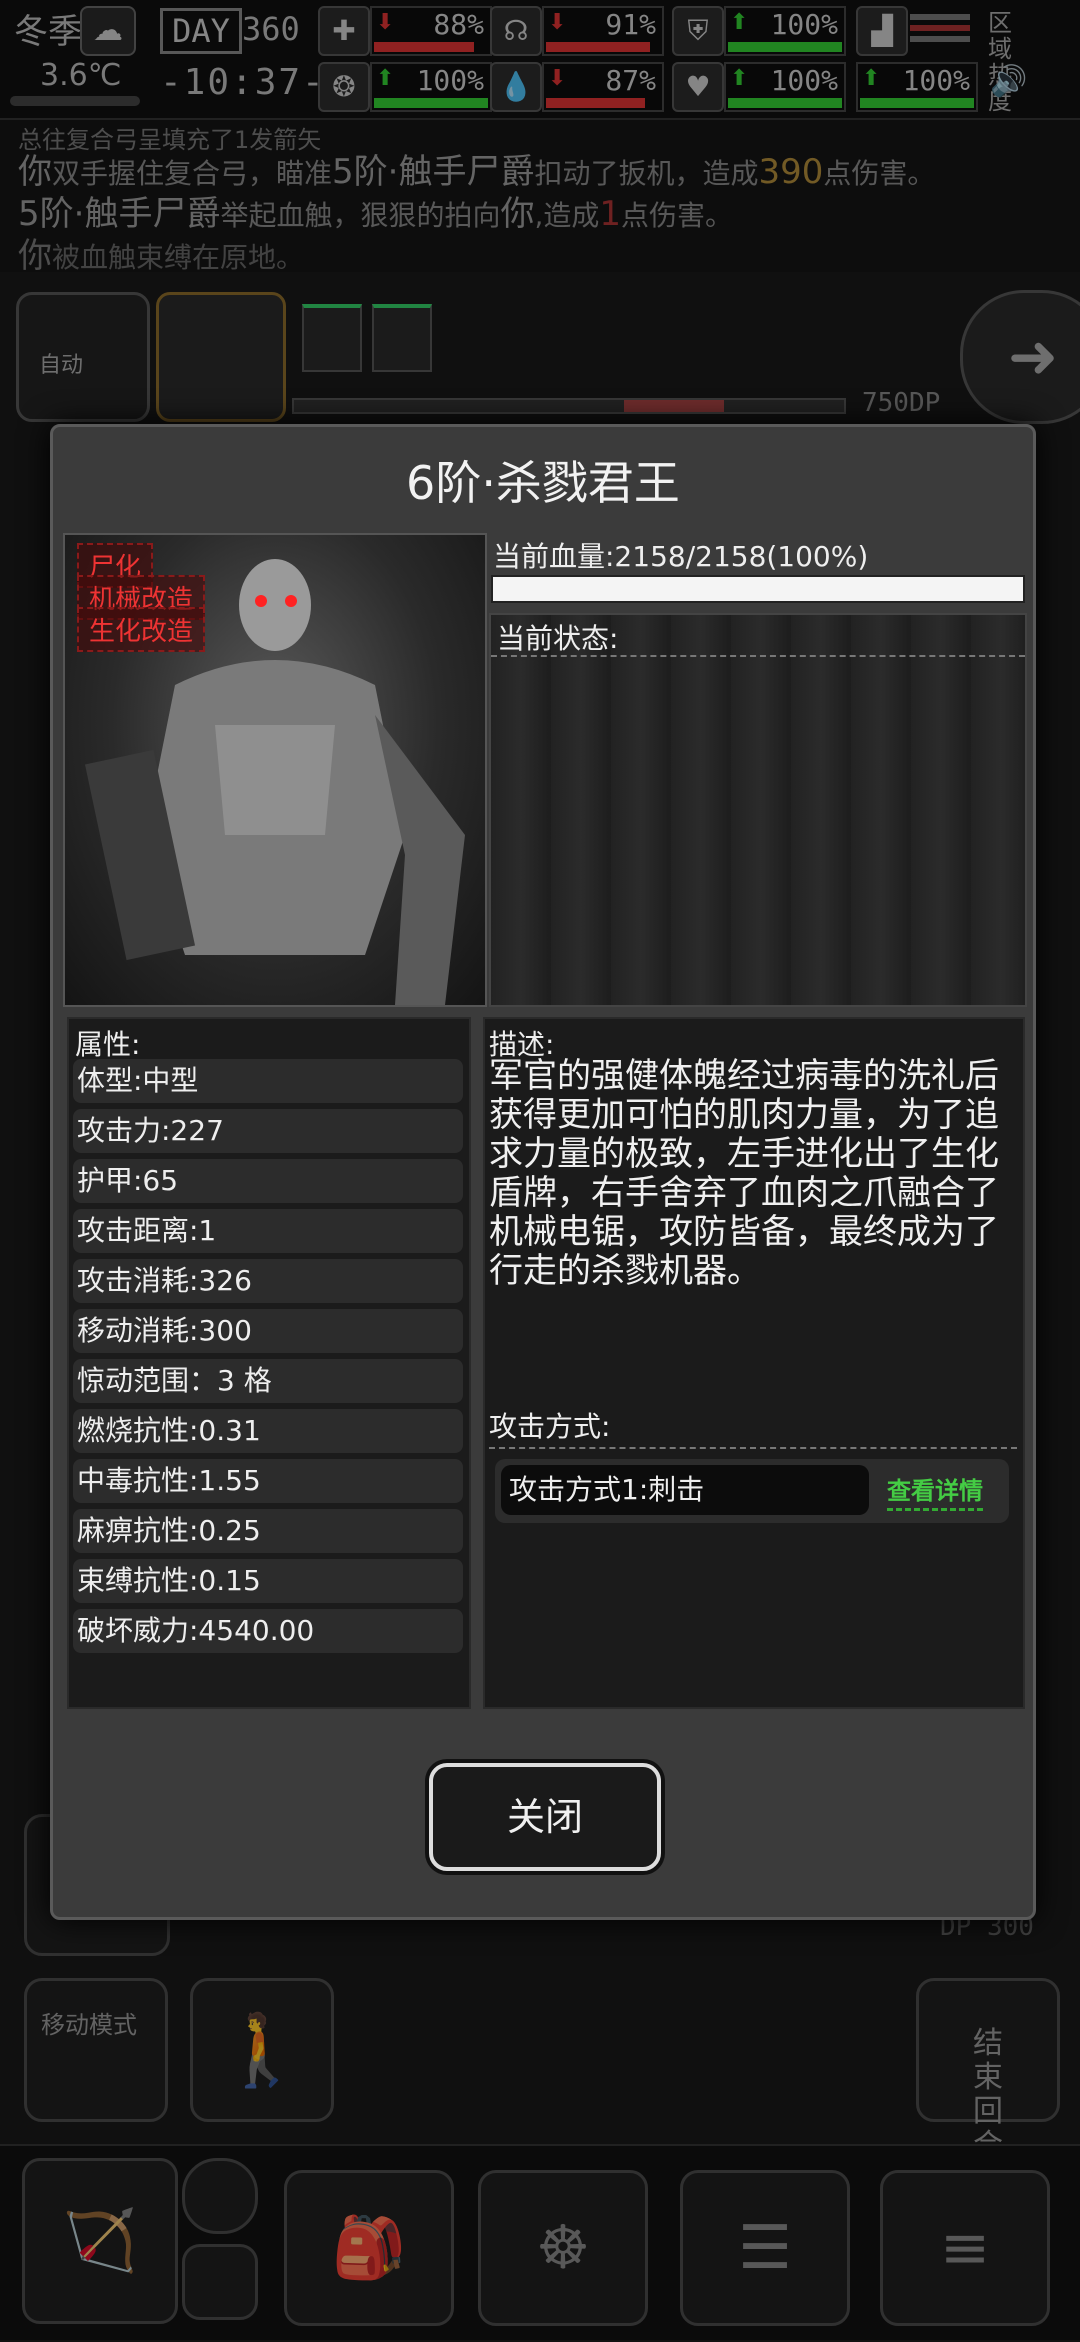  Describe the element at coordinates (268, 1631) in the screenshot. I see `attribute-row: 破坏威力:4540.00` at that location.